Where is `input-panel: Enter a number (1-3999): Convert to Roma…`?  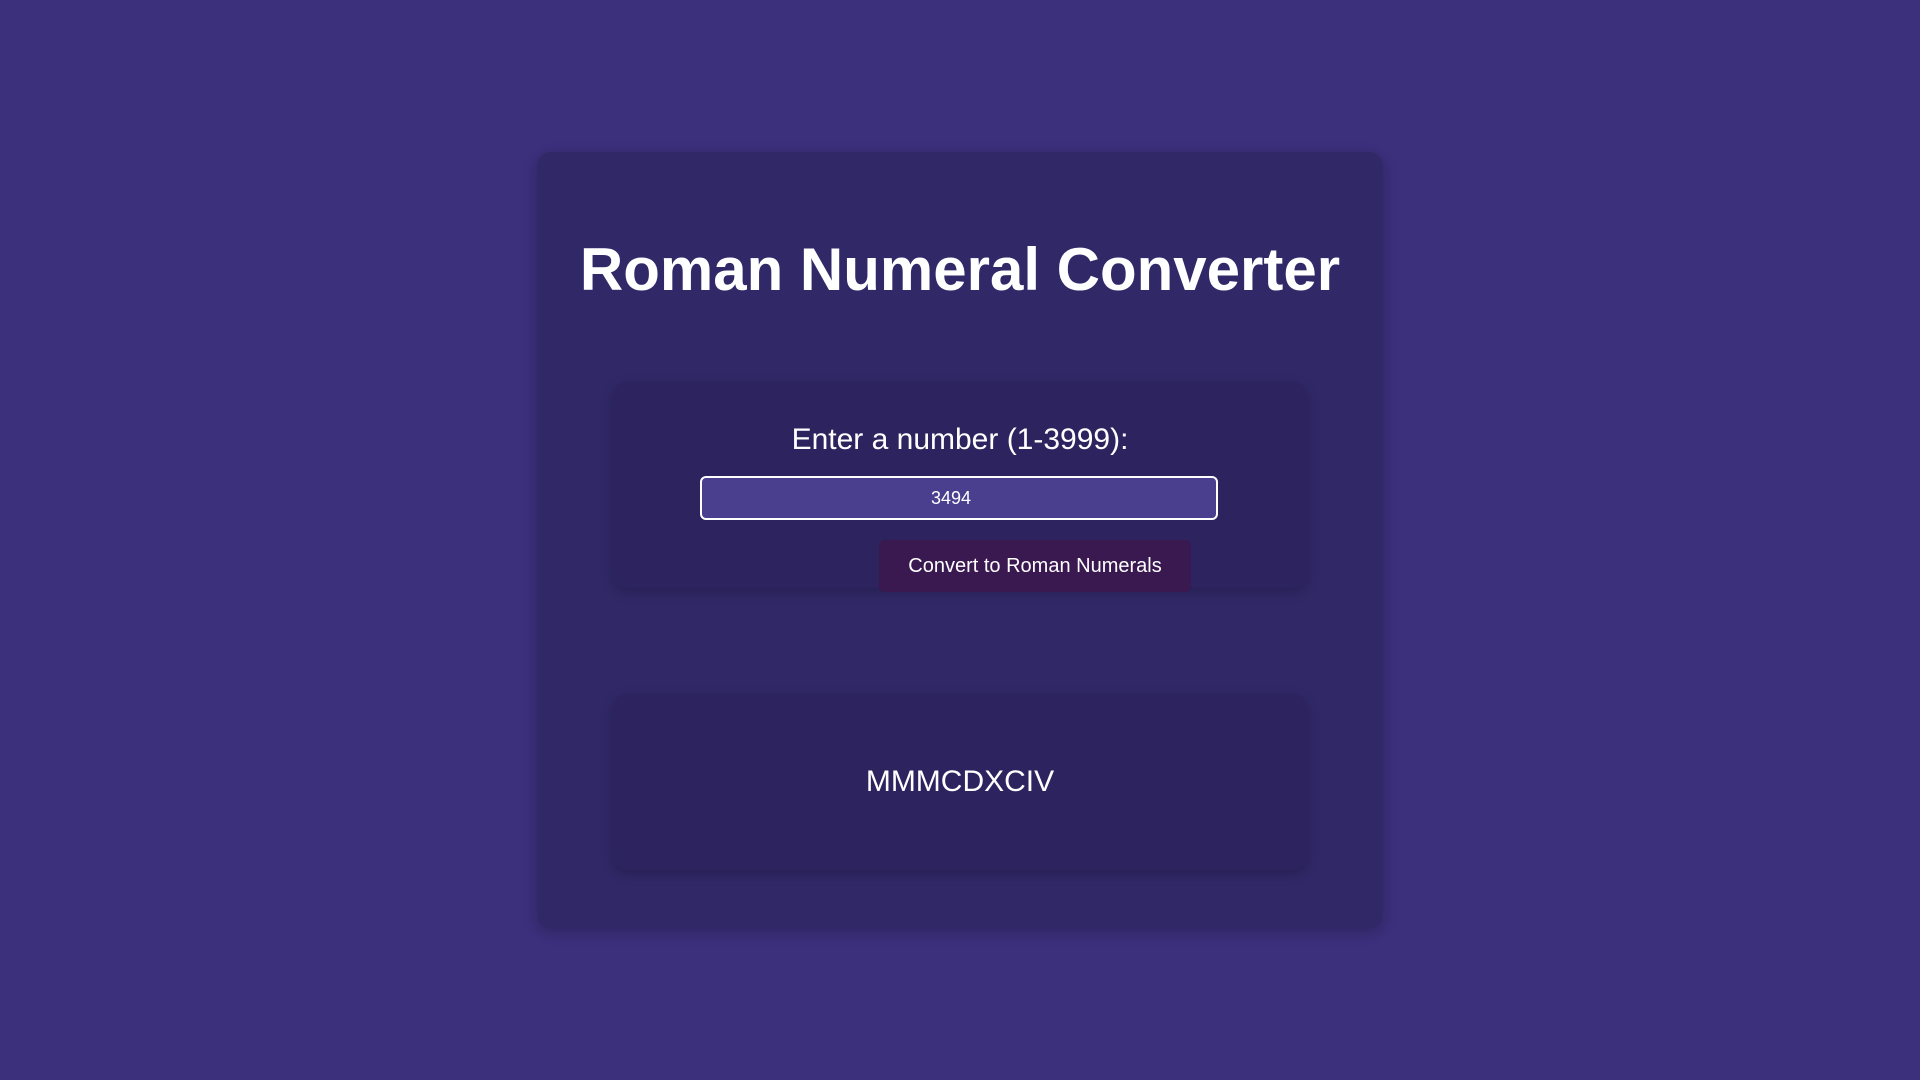
input-panel: Enter a number (1-3999): Convert to Roma… is located at coordinates (960, 487).